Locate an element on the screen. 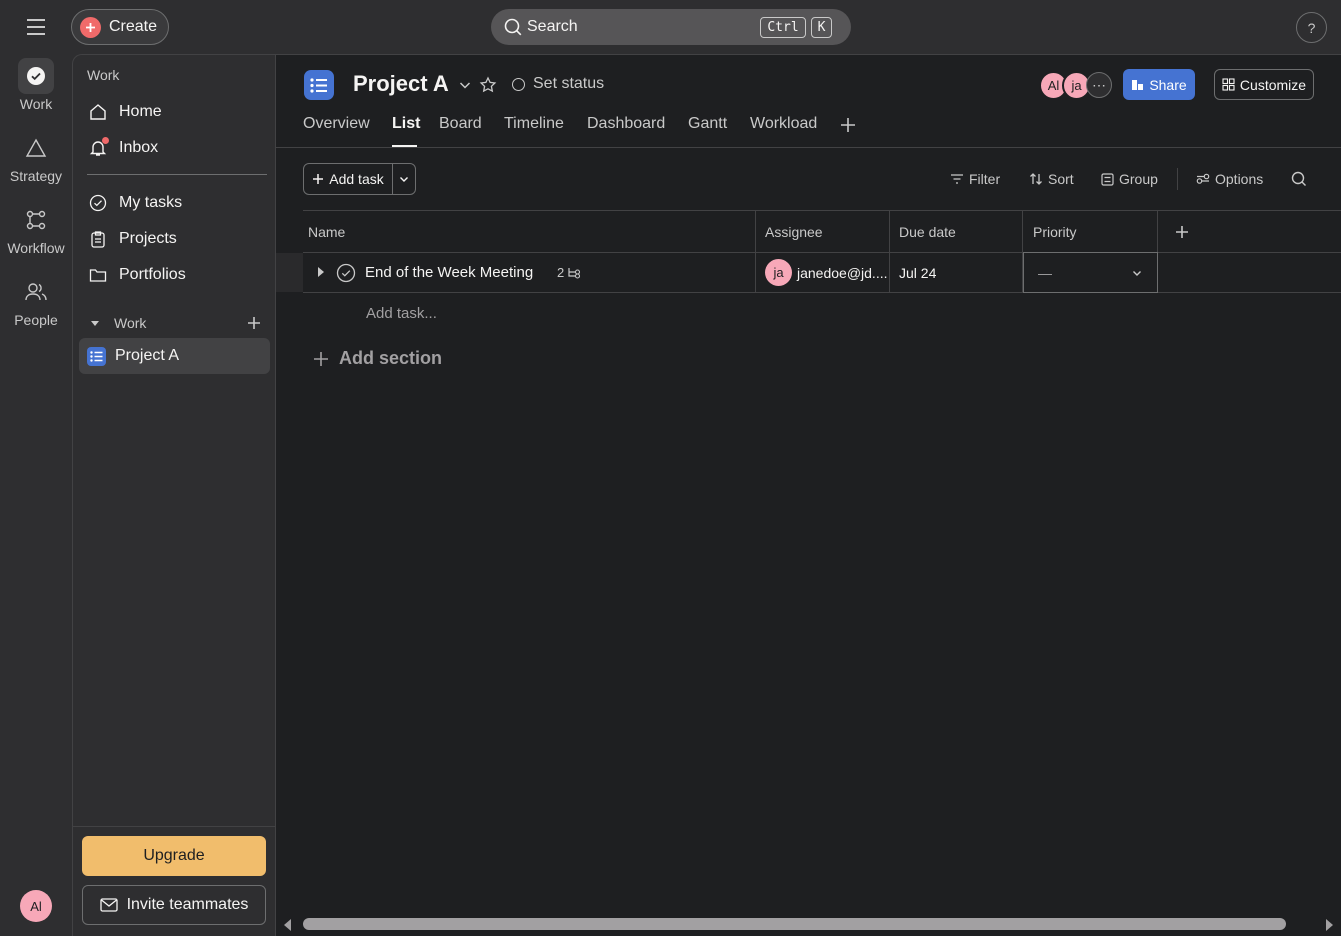 This screenshot has width=1341, height=936. sidebar-heading: Work is located at coordinates (103, 75).